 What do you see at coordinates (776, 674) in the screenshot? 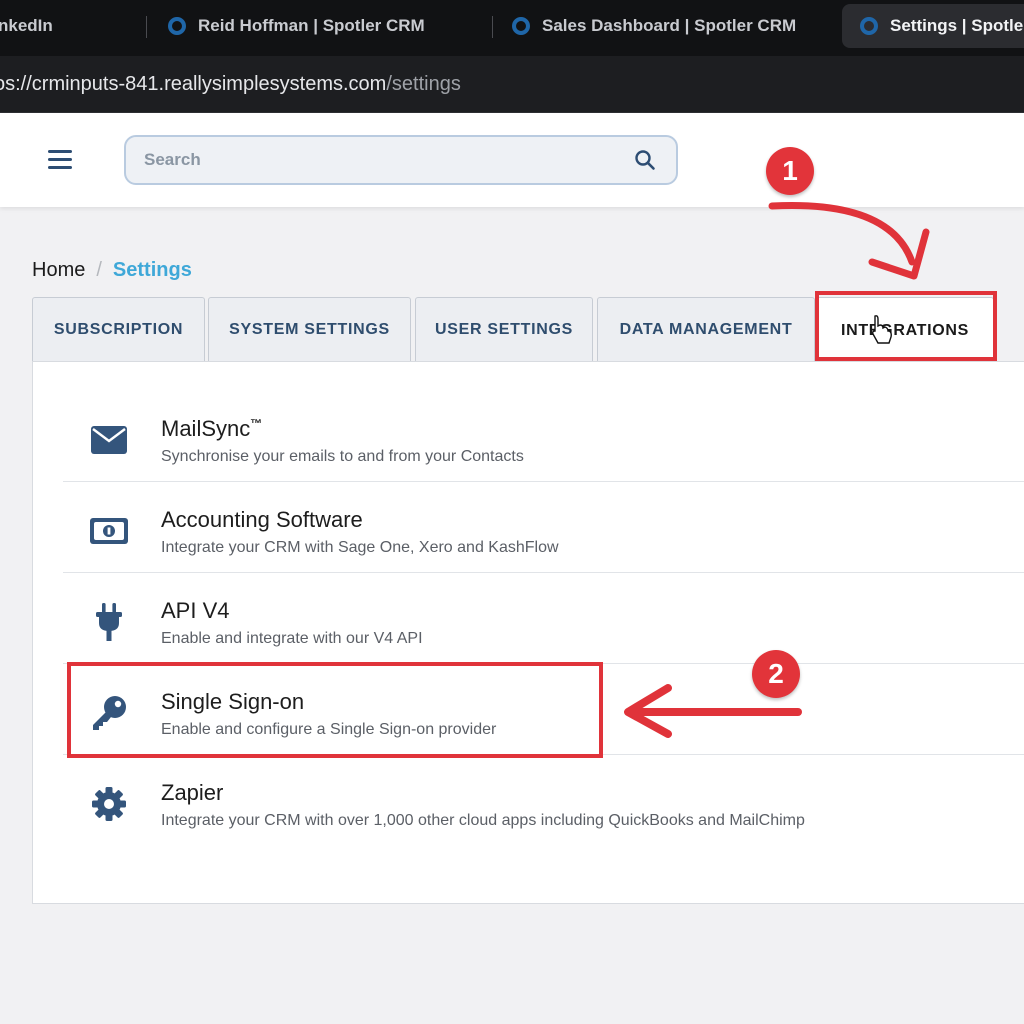
I see `annotation-step-2-badge: 2` at bounding box center [776, 674].